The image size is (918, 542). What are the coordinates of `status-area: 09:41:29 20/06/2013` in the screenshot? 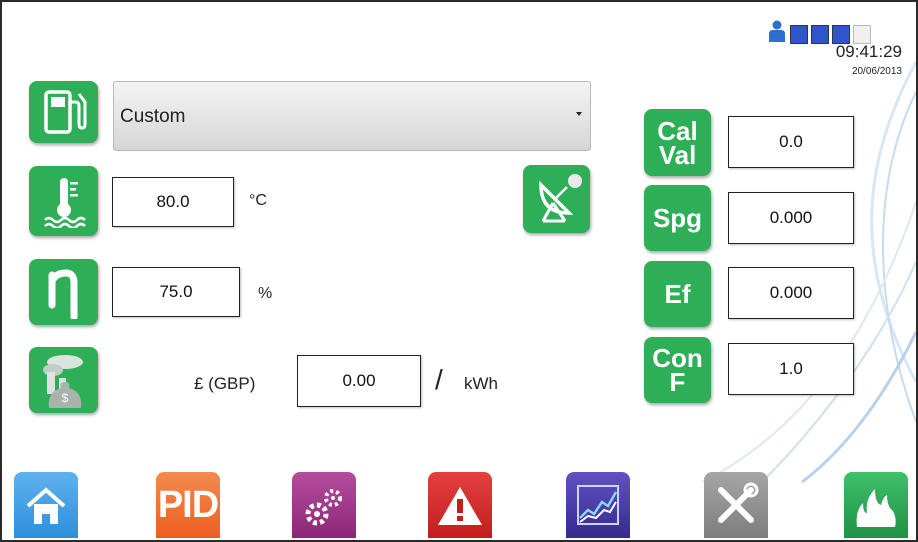 It's located at (832, 52).